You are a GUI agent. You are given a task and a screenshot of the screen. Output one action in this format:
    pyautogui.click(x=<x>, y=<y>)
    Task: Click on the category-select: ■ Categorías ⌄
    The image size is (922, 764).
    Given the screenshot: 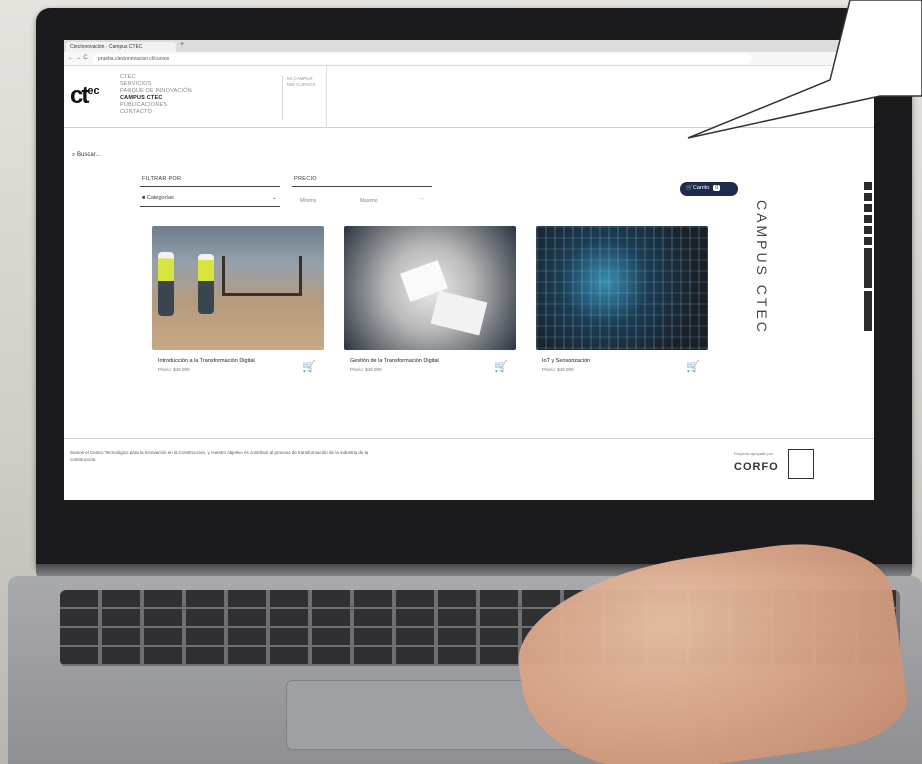 What is the action you would take?
    pyautogui.click(x=209, y=198)
    